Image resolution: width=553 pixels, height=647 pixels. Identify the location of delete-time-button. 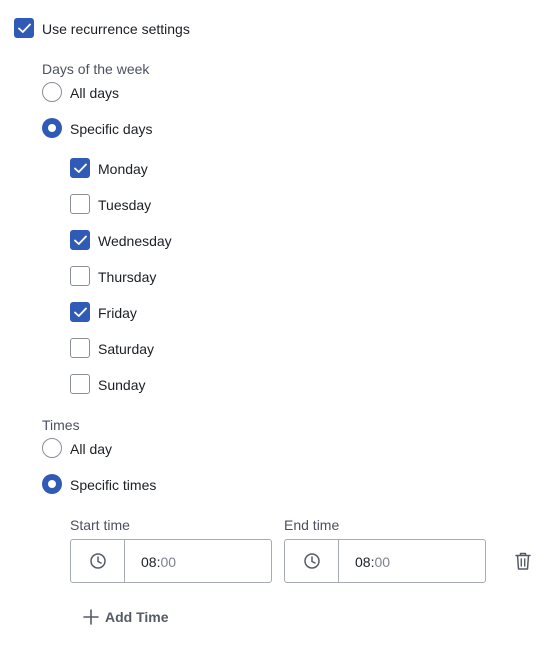
(523, 561).